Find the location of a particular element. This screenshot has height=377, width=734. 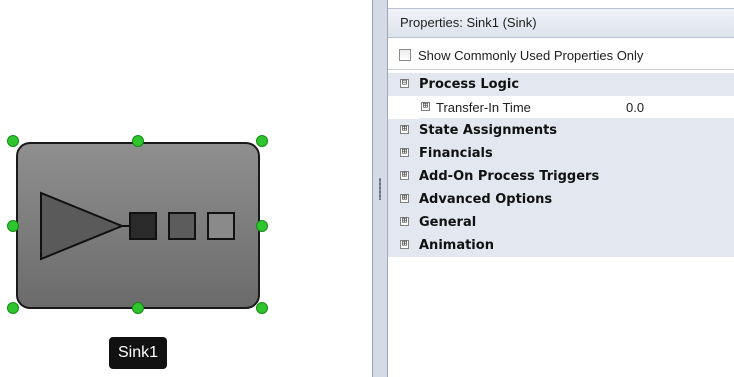

category-financials: ⊞ Financials is located at coordinates (561, 153).